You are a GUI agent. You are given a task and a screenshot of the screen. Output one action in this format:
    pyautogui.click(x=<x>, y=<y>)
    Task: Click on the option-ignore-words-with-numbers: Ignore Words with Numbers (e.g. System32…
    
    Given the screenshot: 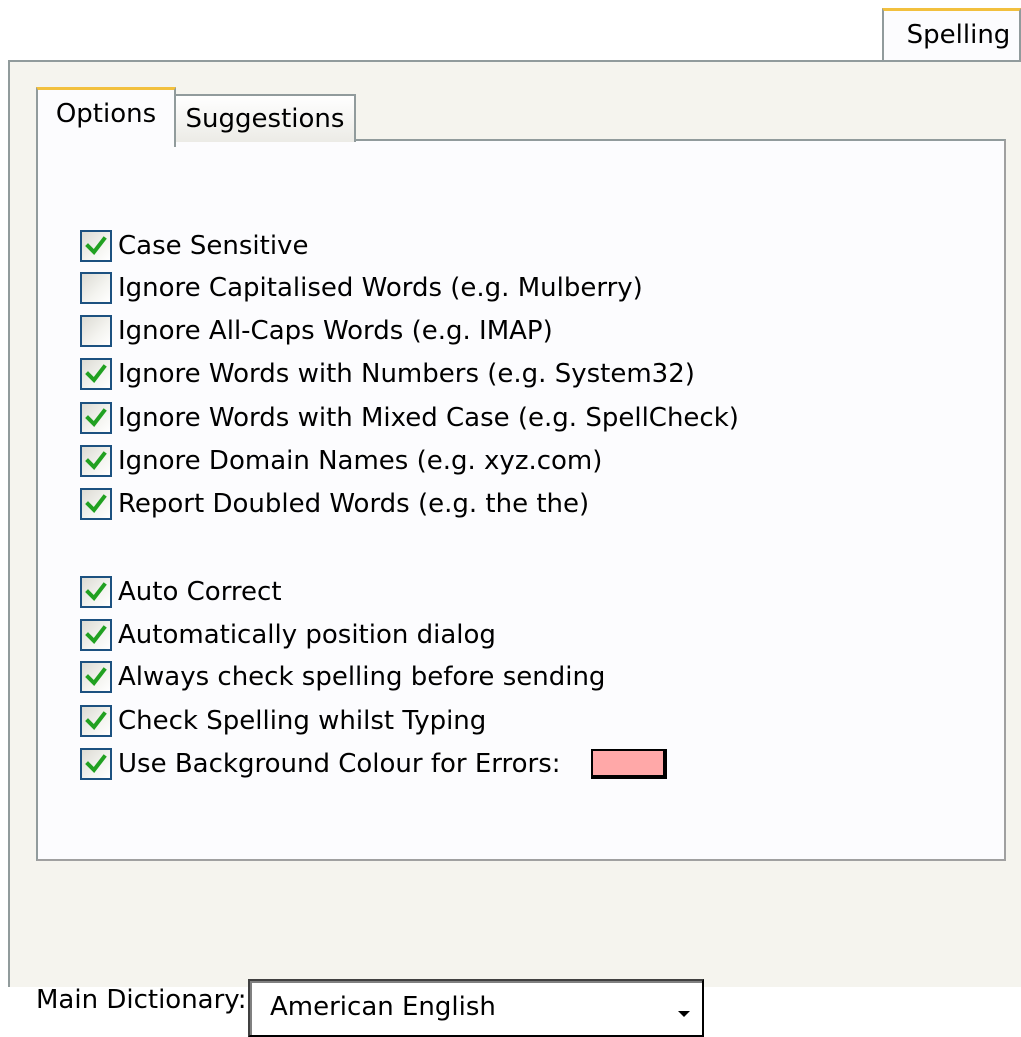 What is the action you would take?
    pyautogui.click(x=387, y=374)
    